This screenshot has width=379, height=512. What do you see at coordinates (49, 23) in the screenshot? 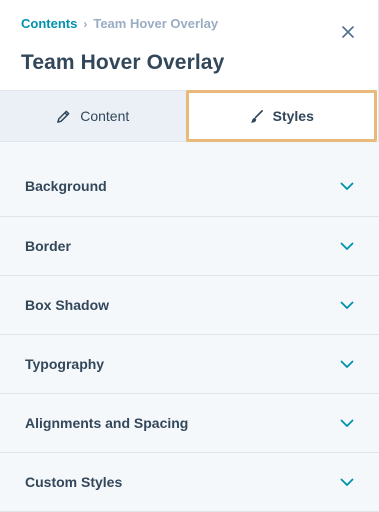
I see `breadcrumb-contents-link: Contents` at bounding box center [49, 23].